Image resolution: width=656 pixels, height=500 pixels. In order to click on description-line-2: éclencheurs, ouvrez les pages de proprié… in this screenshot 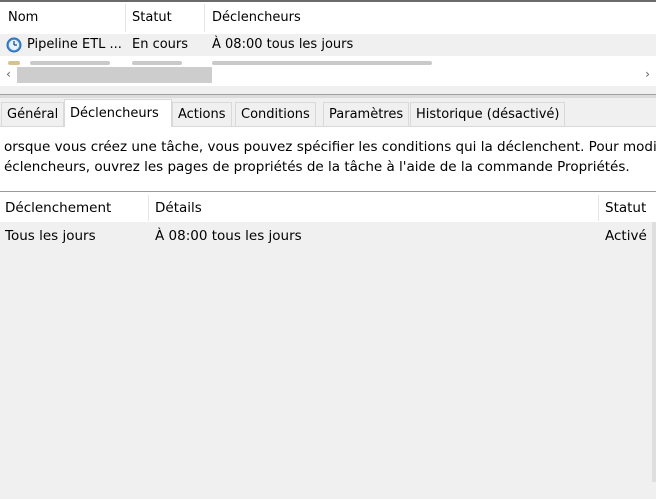, I will do `click(317, 167)`.